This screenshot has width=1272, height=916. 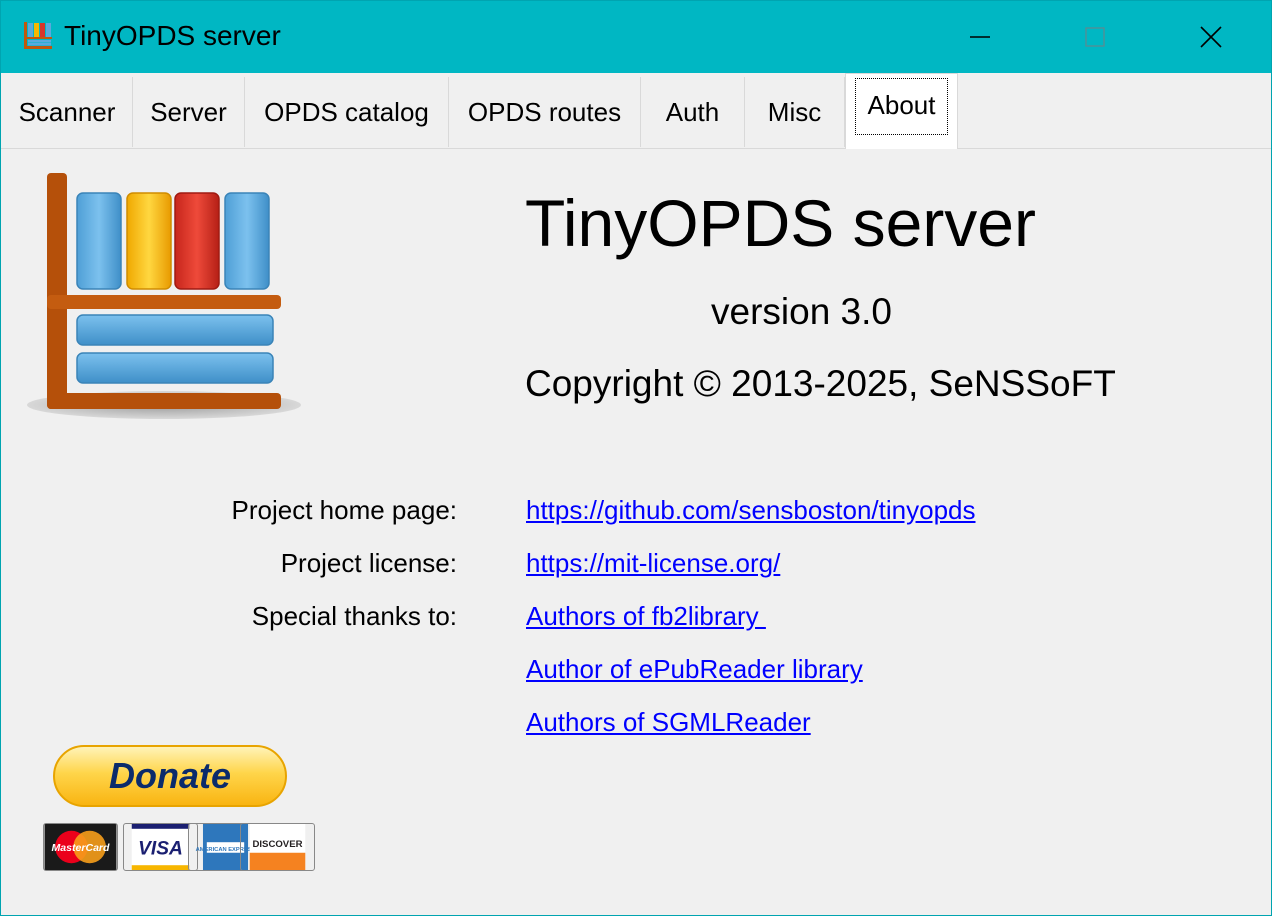 I want to click on maximize-button, so click(x=1095, y=37).